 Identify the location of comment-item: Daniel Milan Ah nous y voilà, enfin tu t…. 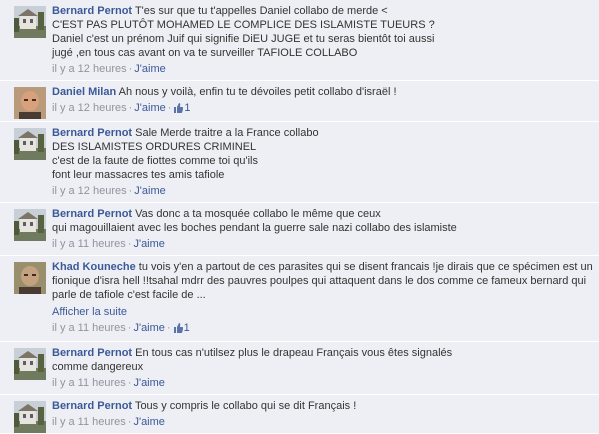
(299, 101).